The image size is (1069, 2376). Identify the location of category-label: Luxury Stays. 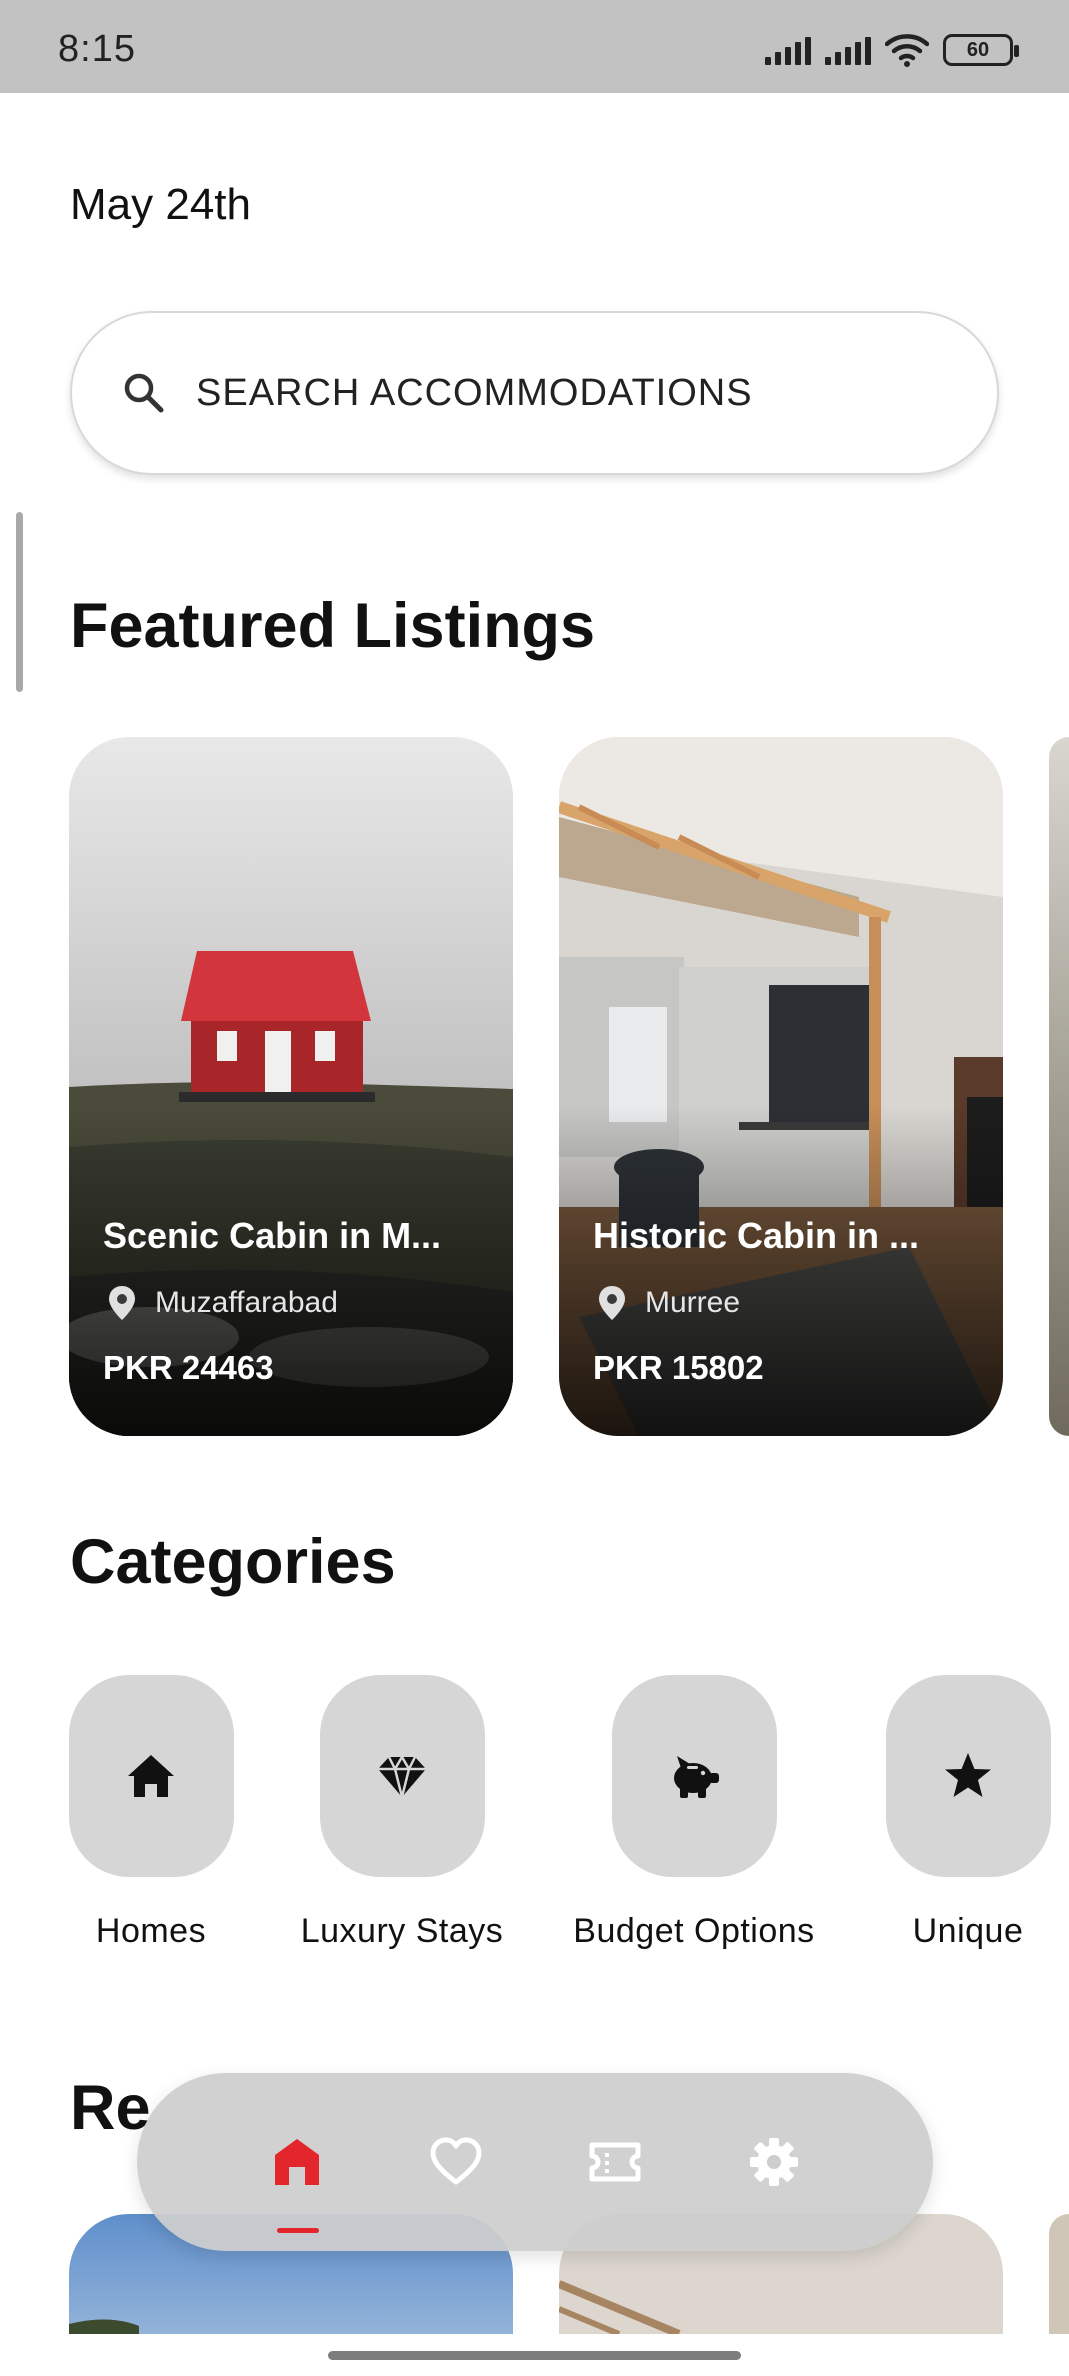
(402, 1931).